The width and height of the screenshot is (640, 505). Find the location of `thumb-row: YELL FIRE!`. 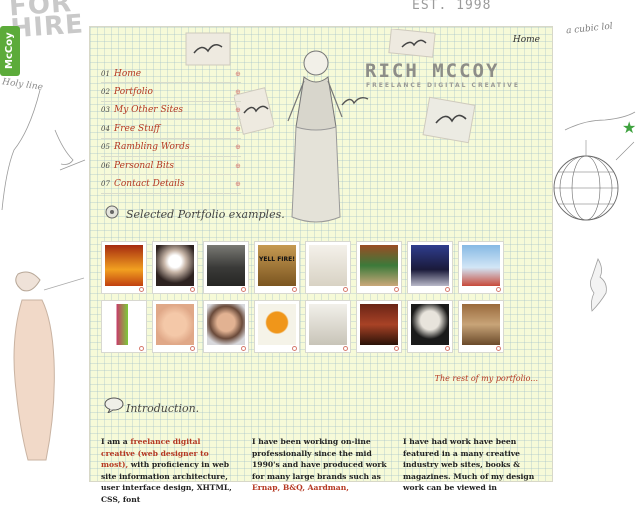

thumb-row: YELL FIRE! is located at coordinates (316, 267).